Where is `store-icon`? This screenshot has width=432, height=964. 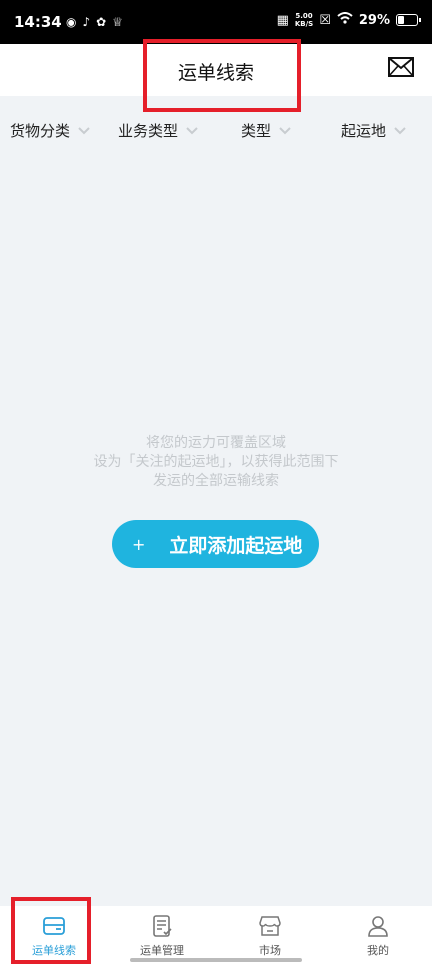
store-icon is located at coordinates (270, 926).